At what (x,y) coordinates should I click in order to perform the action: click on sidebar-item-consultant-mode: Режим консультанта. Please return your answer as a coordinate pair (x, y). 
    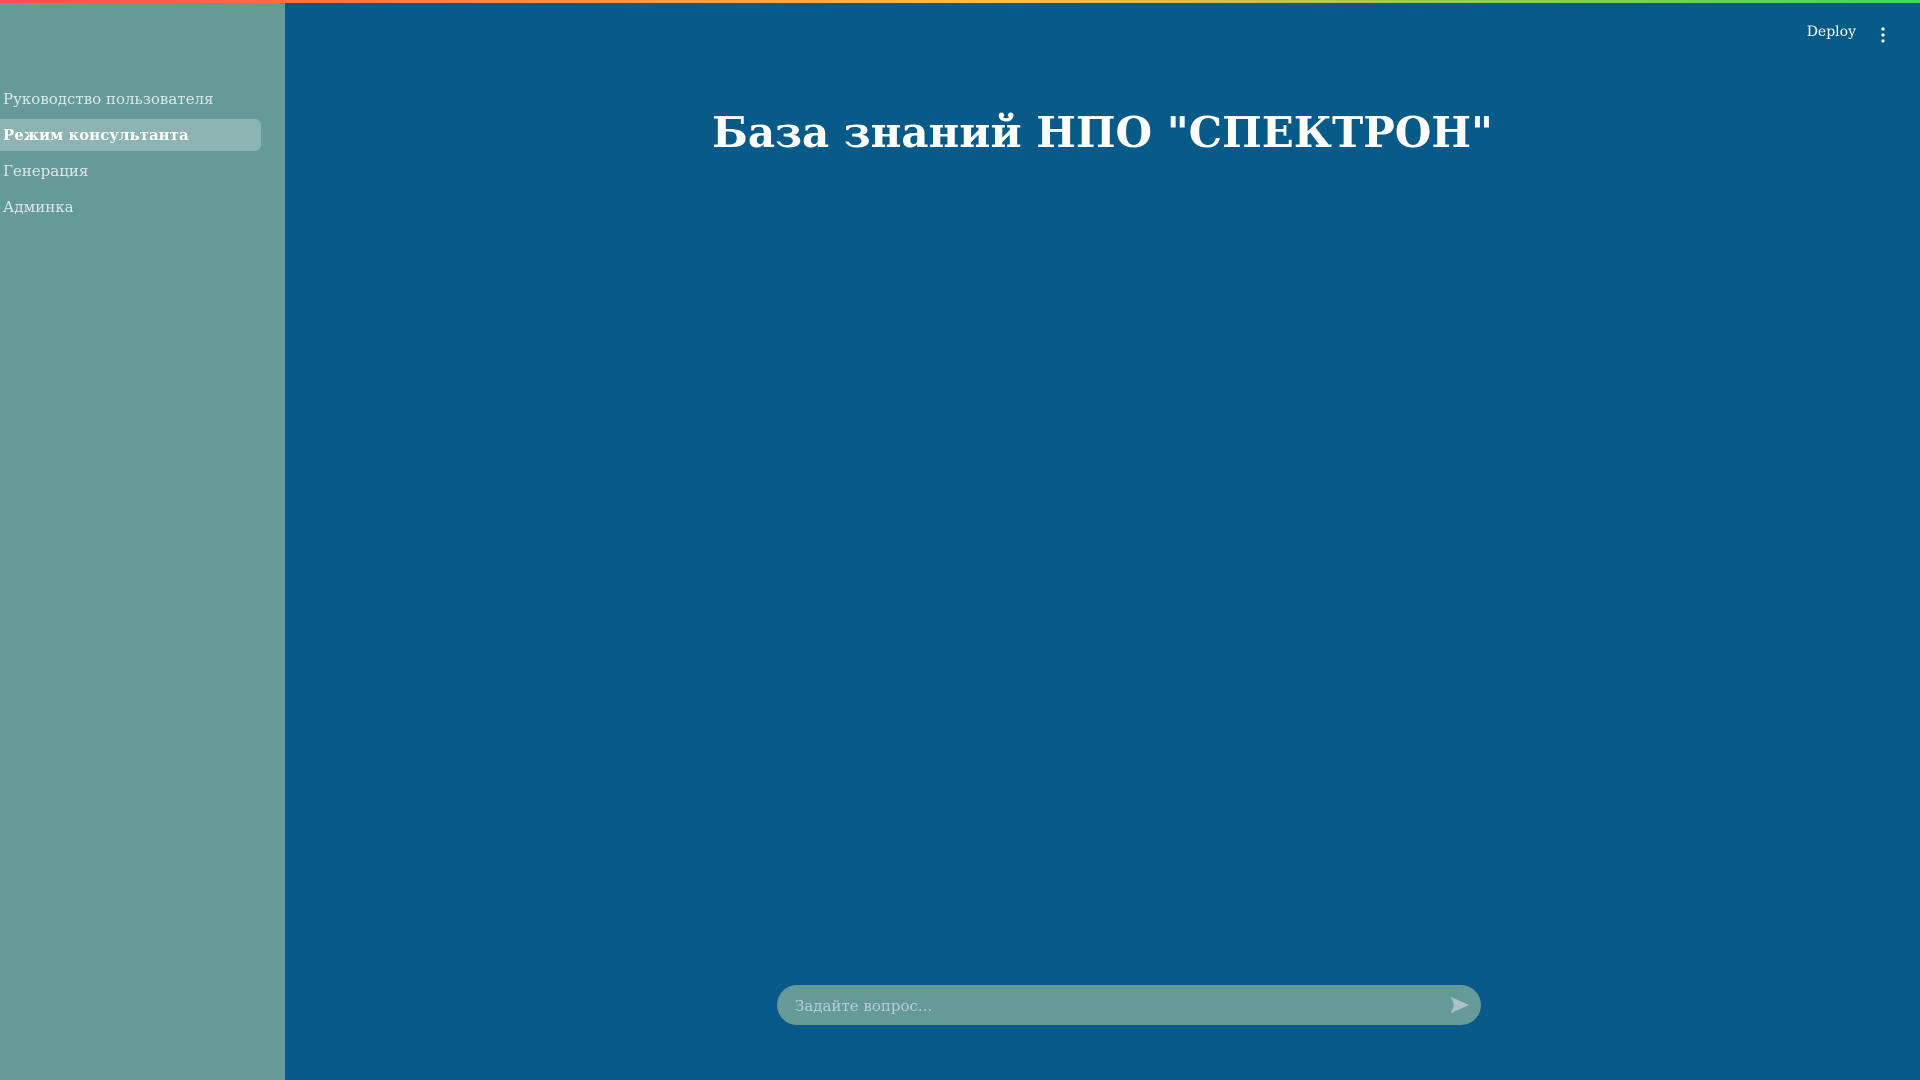
    Looking at the image, I should click on (130, 135).